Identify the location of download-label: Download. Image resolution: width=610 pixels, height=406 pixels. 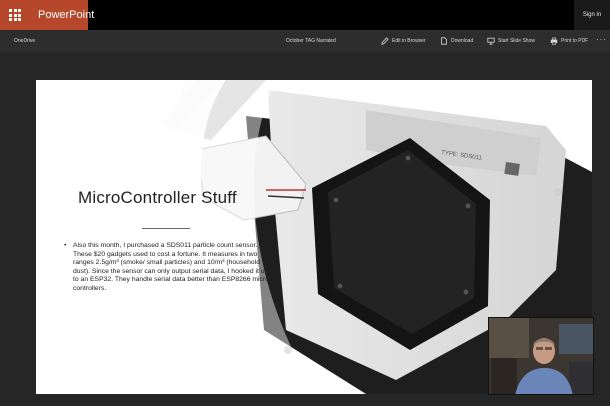
(462, 41).